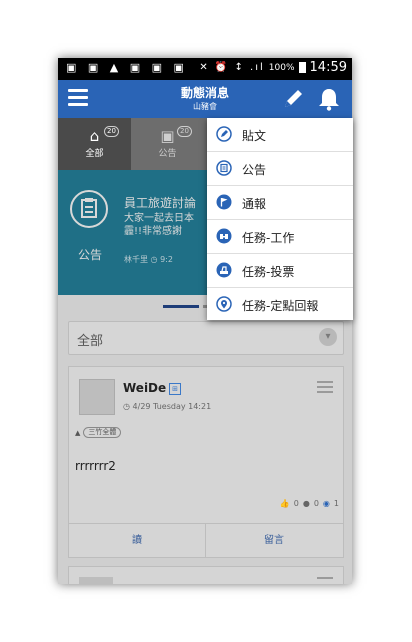 The width and height of the screenshot is (412, 642). Describe the element at coordinates (224, 134) in the screenshot. I see `post-icon` at that location.